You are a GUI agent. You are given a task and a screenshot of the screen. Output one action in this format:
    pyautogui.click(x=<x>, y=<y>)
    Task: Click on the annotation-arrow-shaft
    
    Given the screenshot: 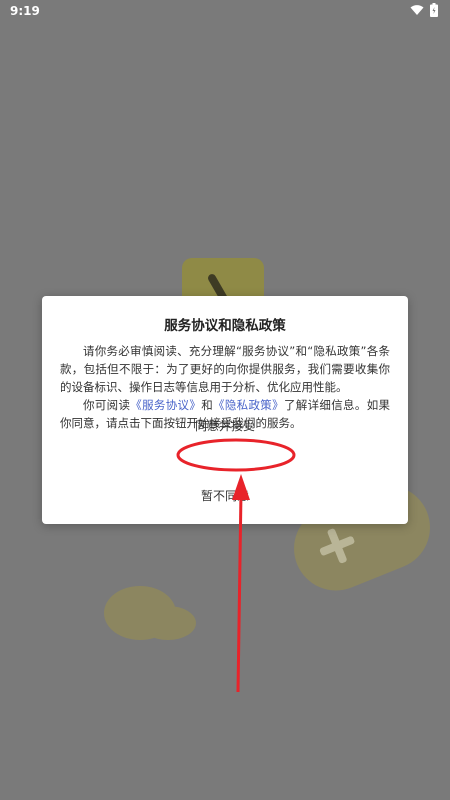 What is the action you would take?
    pyautogui.click(x=239, y=592)
    